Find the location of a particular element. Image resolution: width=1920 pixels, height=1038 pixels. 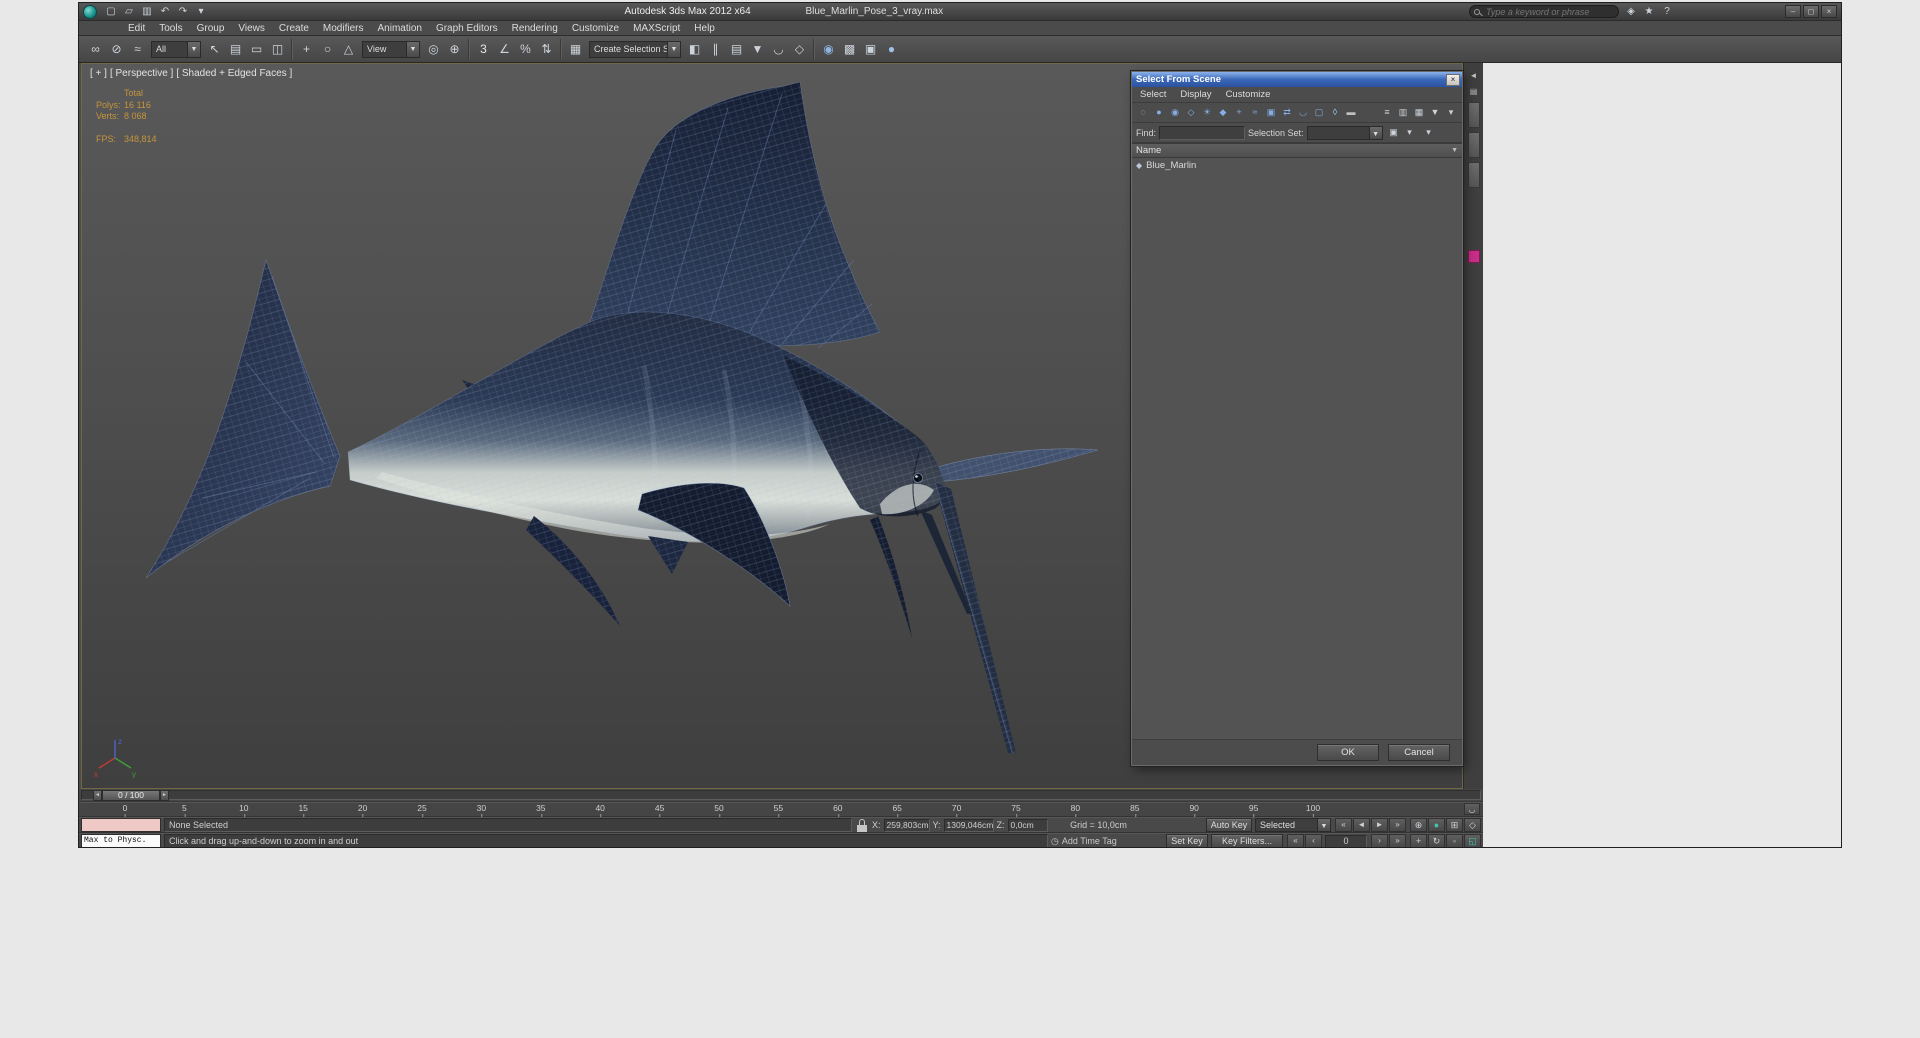

project-folder-icon: ▾ is located at coordinates (201, 11).